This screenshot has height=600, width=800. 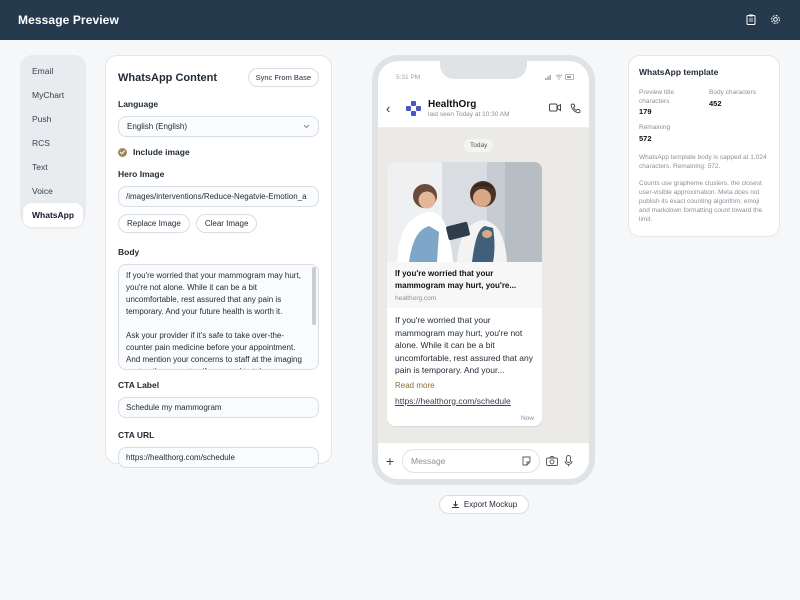 What do you see at coordinates (68, 20) in the screenshot?
I see `app-title: Message Preview` at bounding box center [68, 20].